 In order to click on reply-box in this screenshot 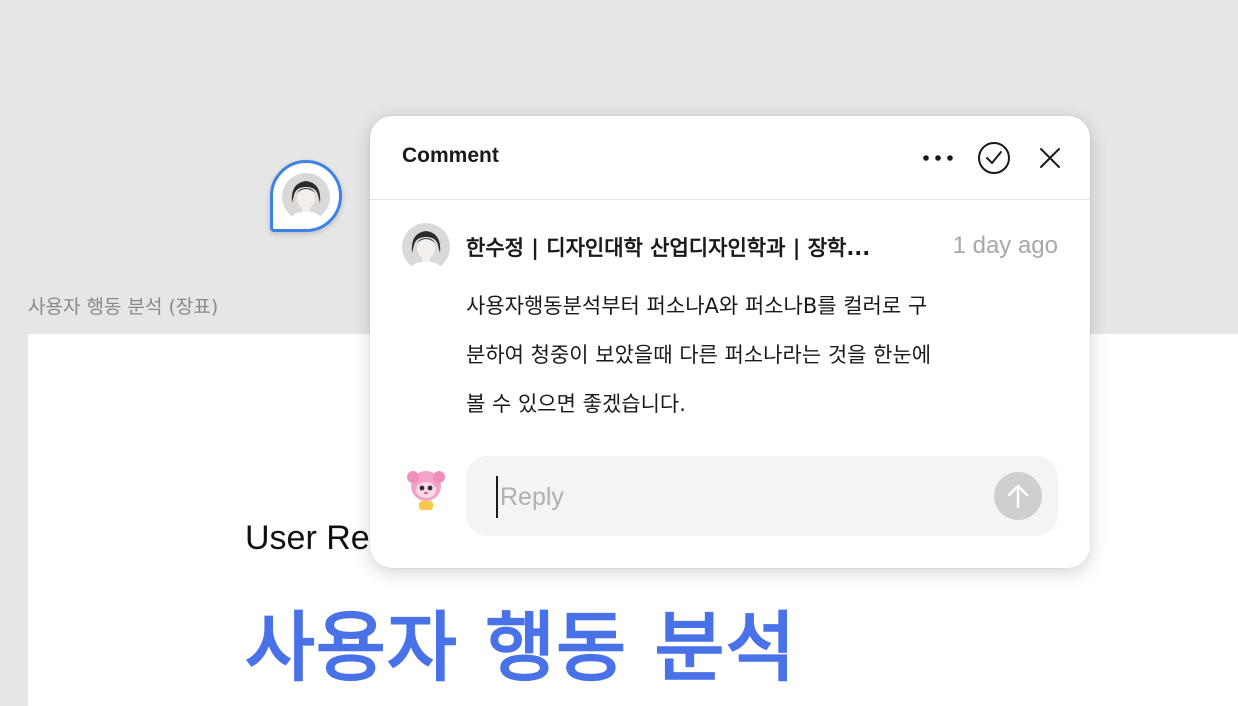, I will do `click(762, 496)`.